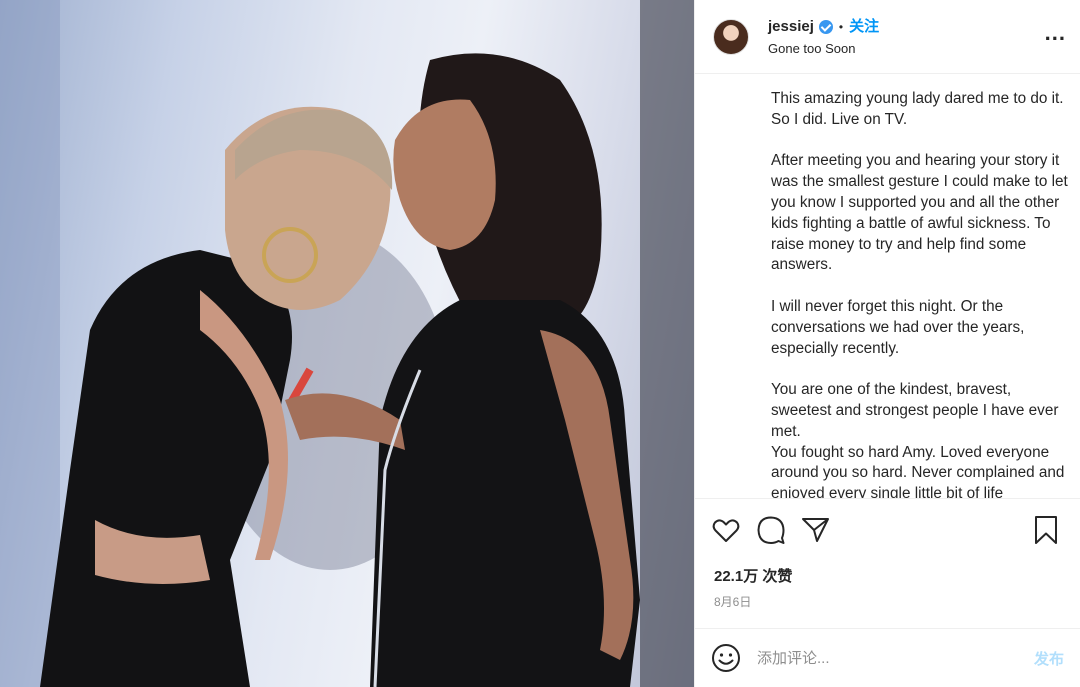 This screenshot has height=687, width=1080. What do you see at coordinates (906, 48) in the screenshot?
I see `location-link: Gone too Soon` at bounding box center [906, 48].